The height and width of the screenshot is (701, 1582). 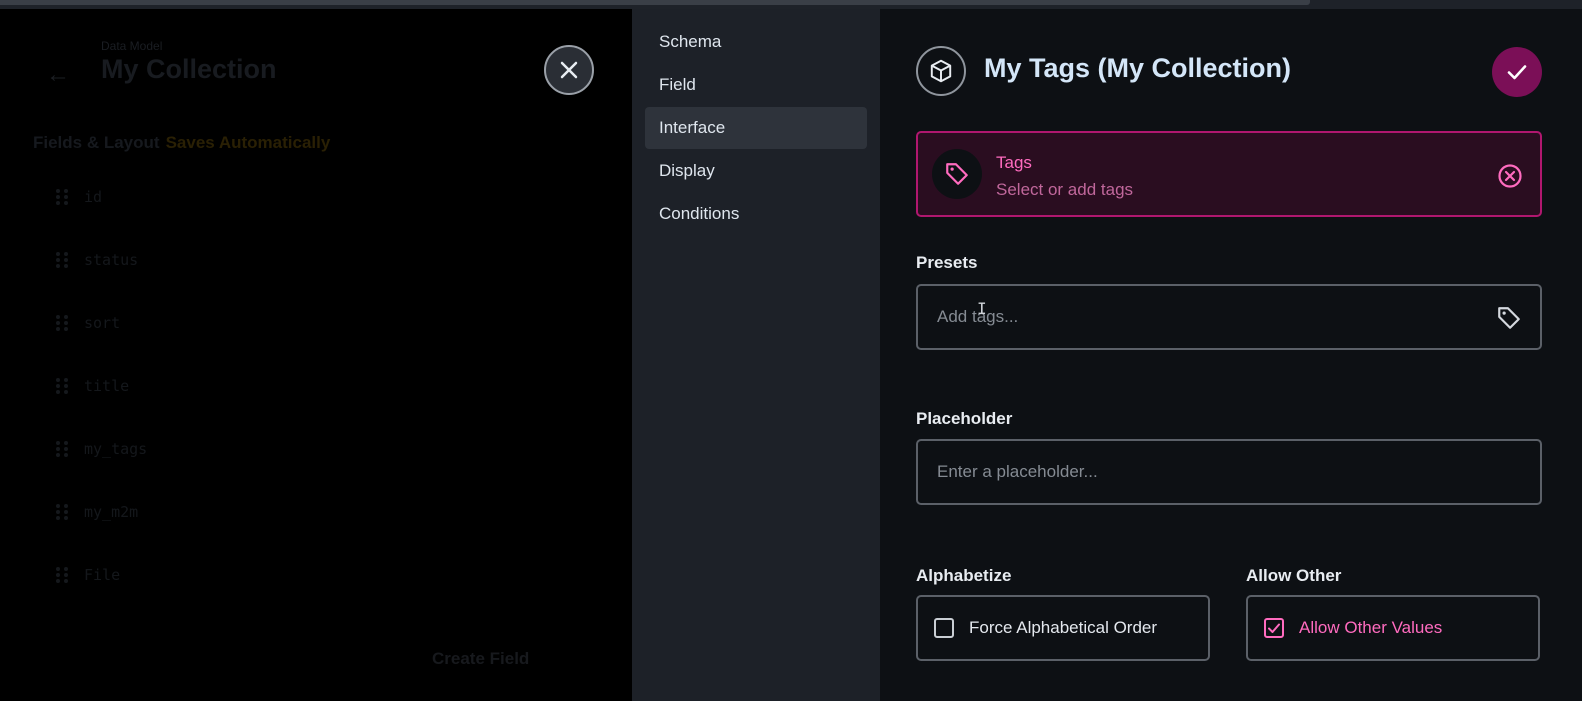 I want to click on field-row: id, so click(x=79, y=197).